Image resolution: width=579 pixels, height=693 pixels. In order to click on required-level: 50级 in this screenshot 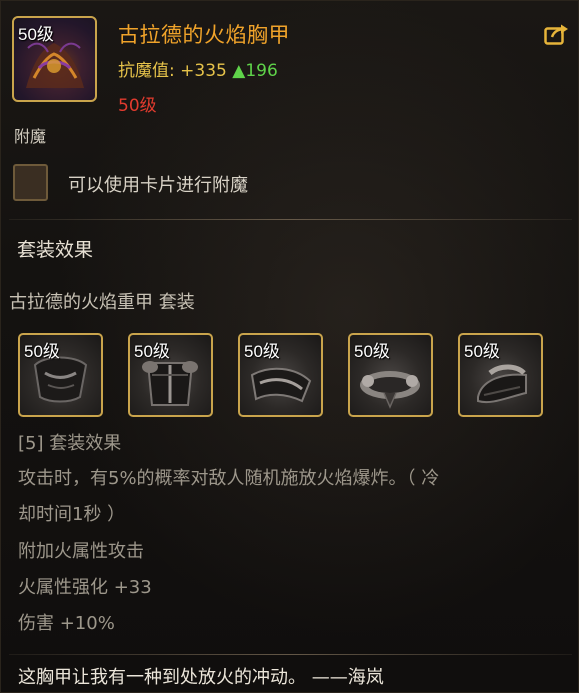, I will do `click(137, 106)`.